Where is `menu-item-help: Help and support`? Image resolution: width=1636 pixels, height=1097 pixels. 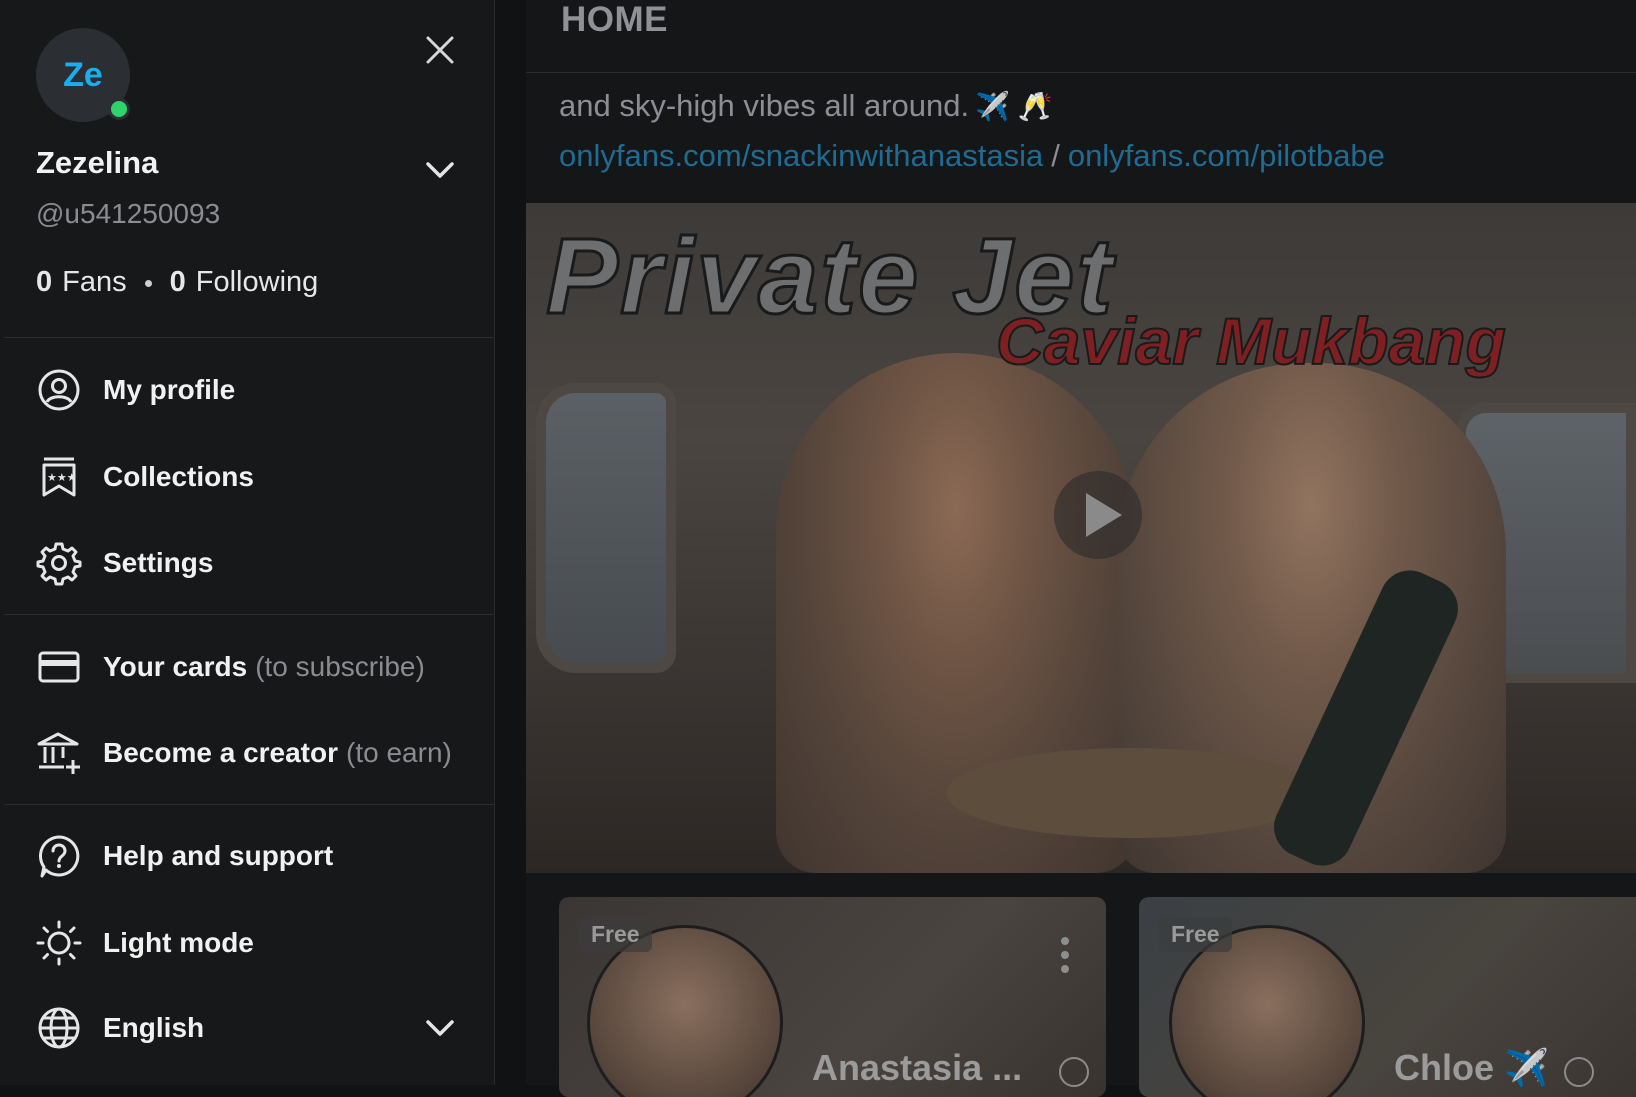 menu-item-help: Help and support is located at coordinates (247, 856).